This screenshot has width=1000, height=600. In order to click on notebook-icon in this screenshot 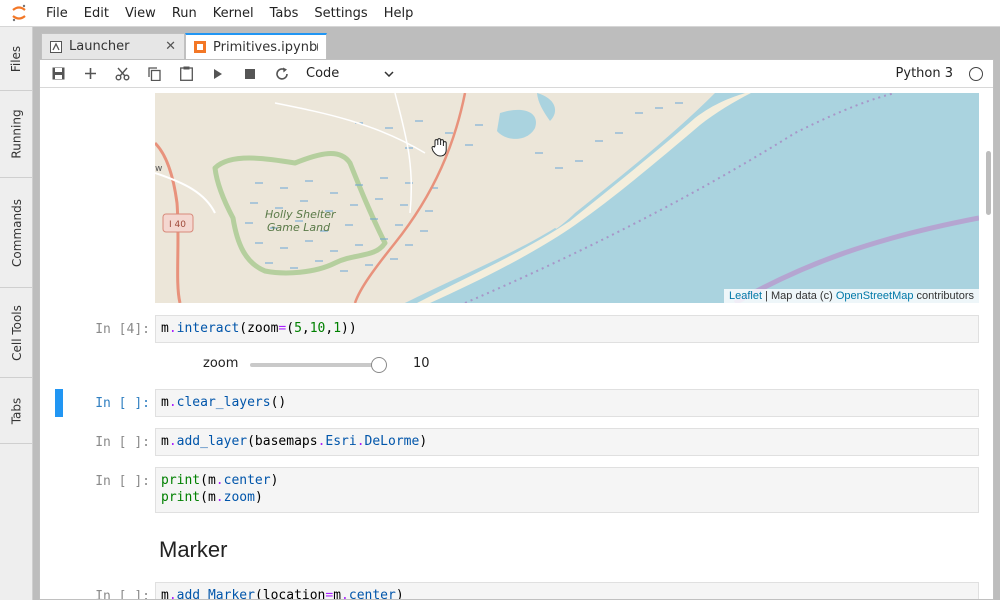, I will do `click(200, 47)`.